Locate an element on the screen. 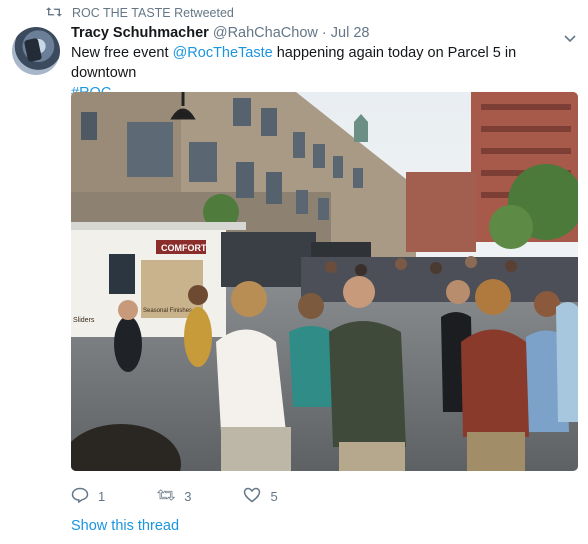 The image size is (588, 544). author-handle: @RahChaChow is located at coordinates (265, 33).